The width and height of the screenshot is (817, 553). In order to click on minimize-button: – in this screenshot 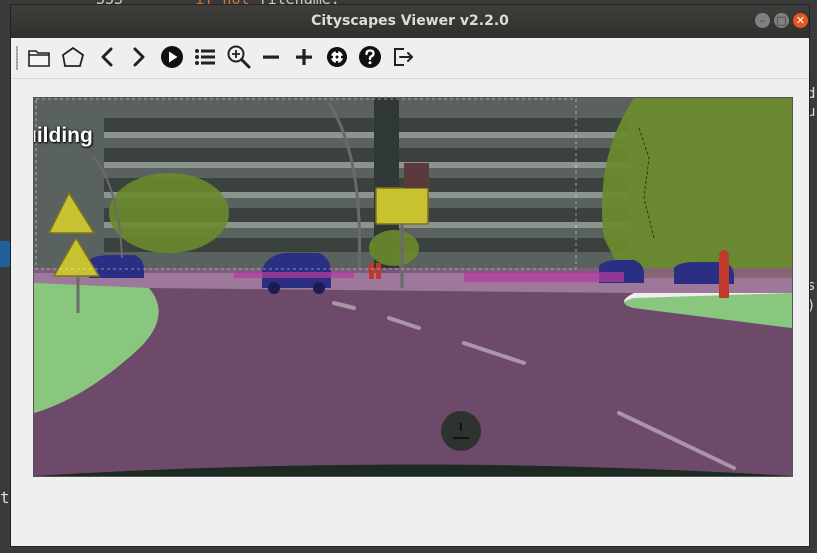, I will do `click(762, 20)`.